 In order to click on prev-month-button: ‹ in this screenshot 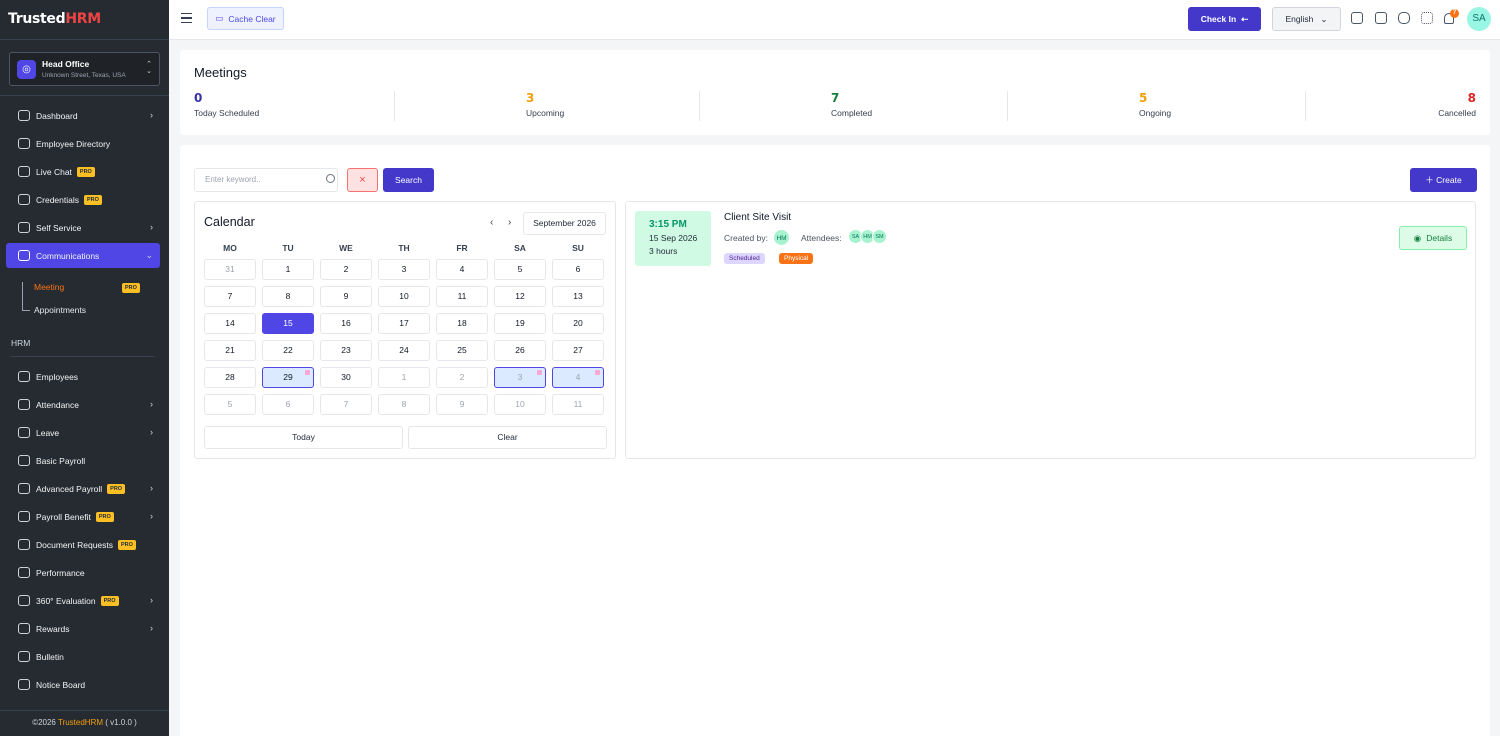, I will do `click(491, 222)`.